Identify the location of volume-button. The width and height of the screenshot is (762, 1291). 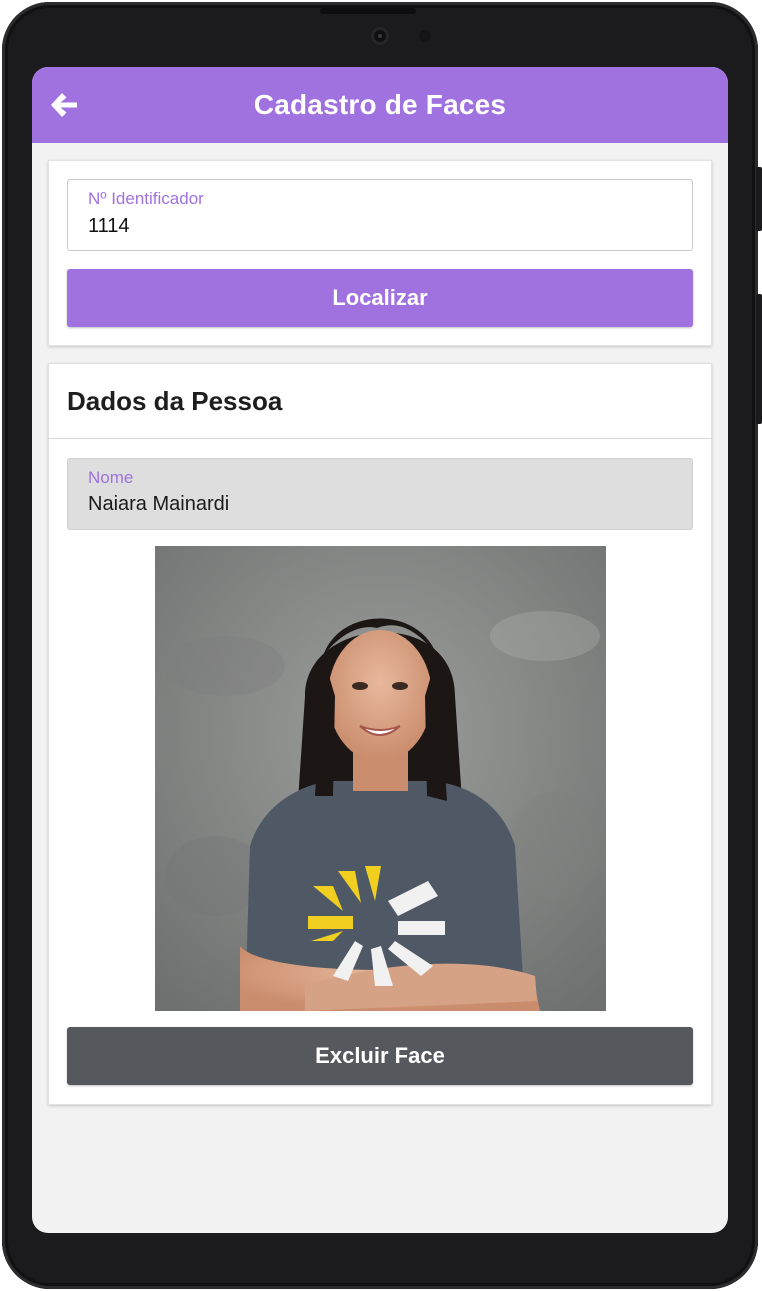
(759, 199).